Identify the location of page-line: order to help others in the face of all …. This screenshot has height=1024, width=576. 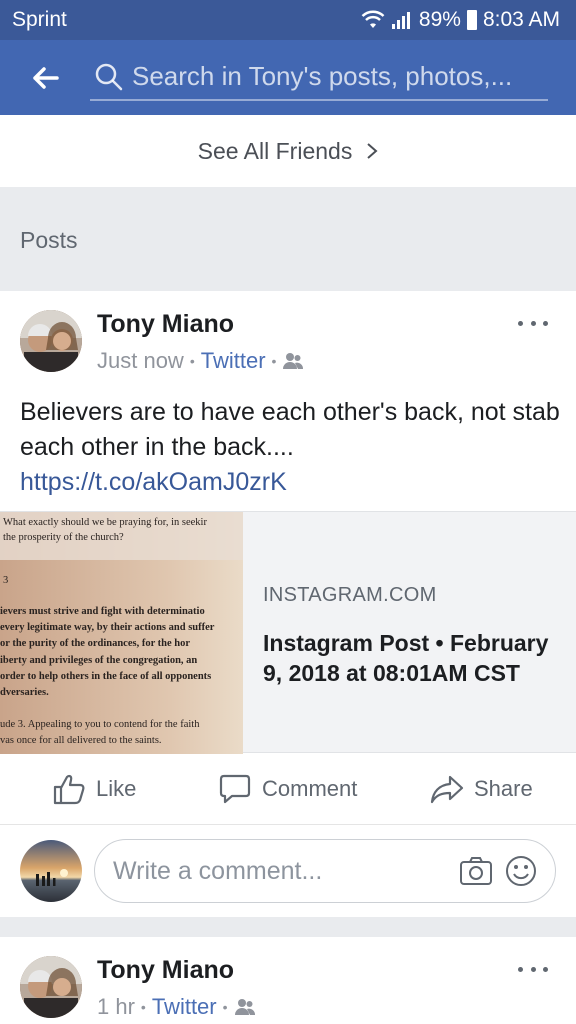
(105, 676).